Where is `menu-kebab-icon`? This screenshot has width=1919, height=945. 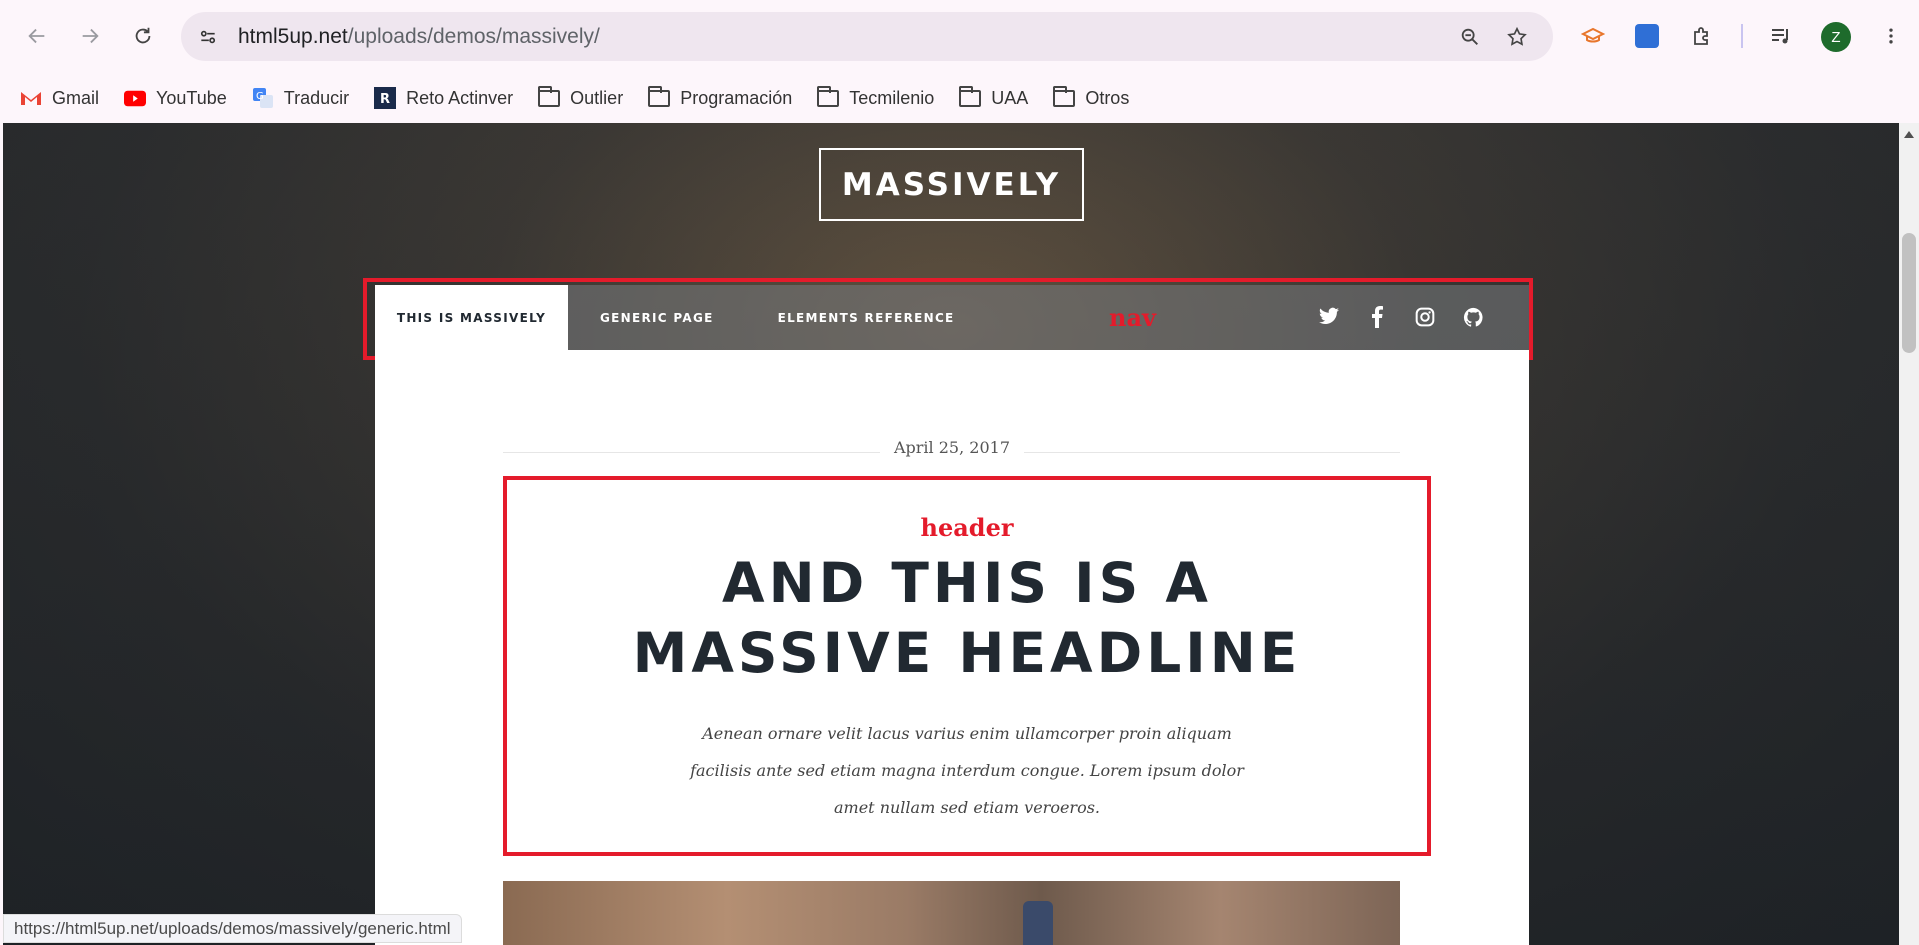 menu-kebab-icon is located at coordinates (1891, 36).